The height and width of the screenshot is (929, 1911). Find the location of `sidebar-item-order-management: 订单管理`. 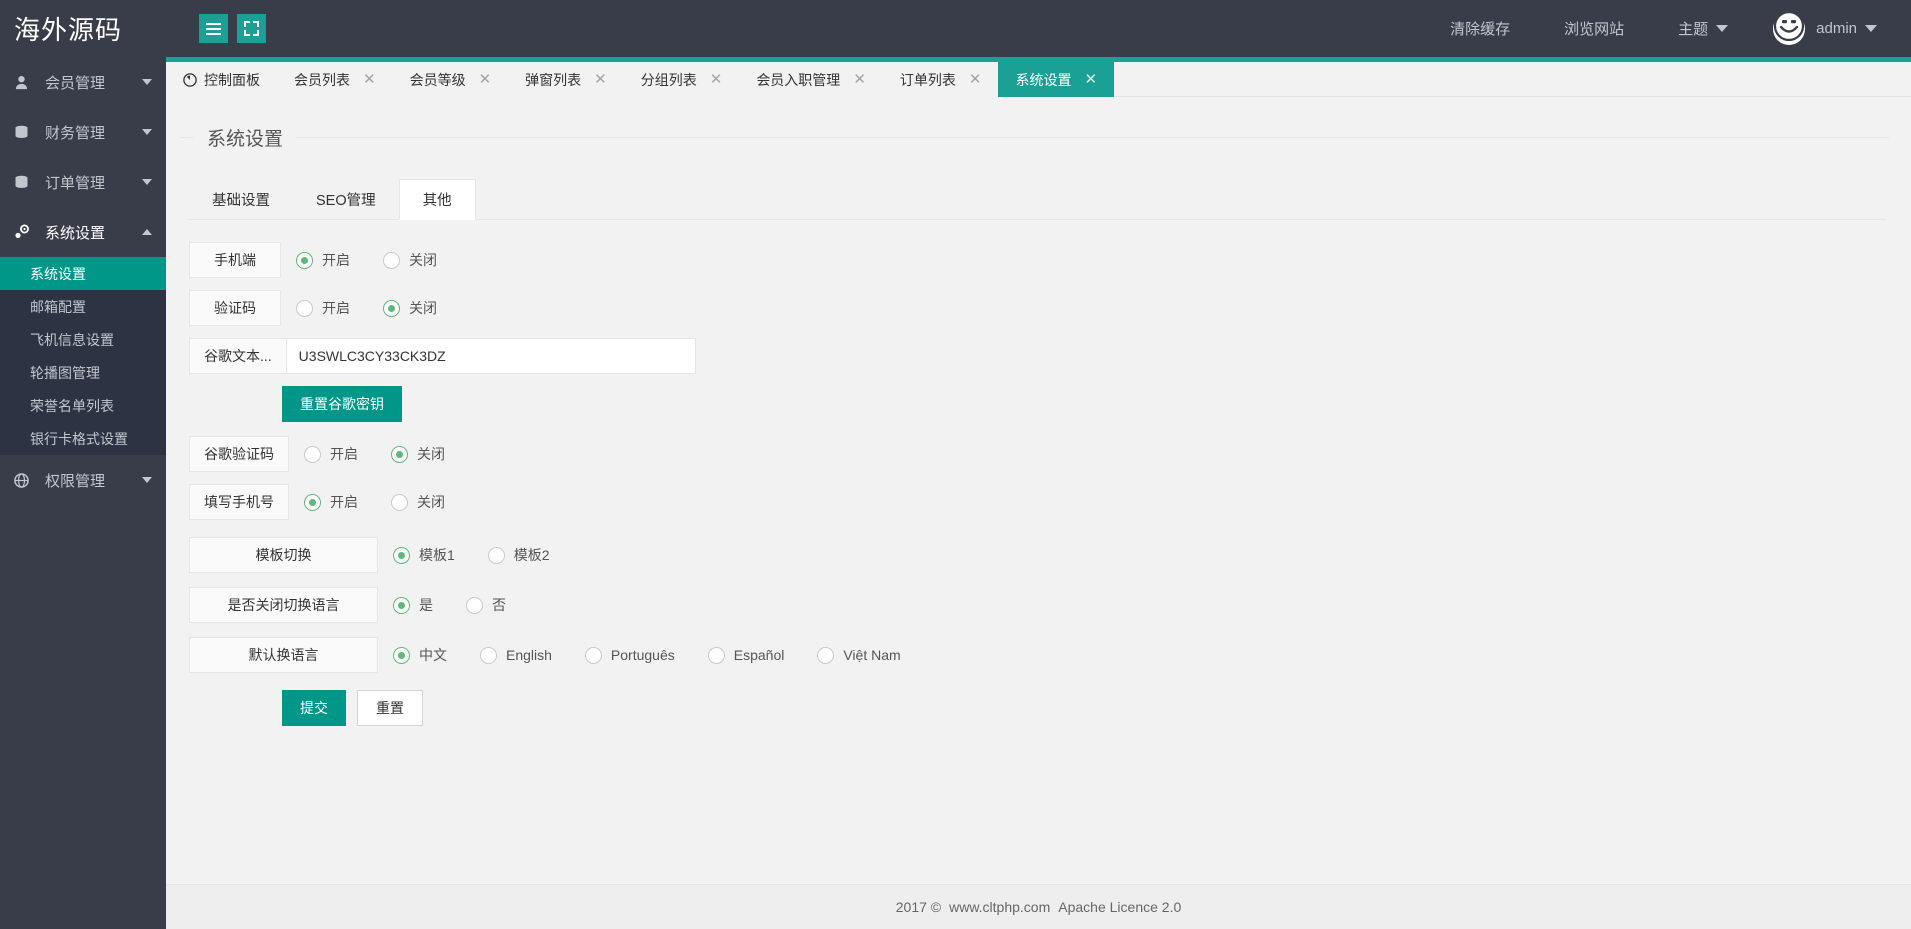

sidebar-item-order-management: 订单管理 is located at coordinates (83, 182).